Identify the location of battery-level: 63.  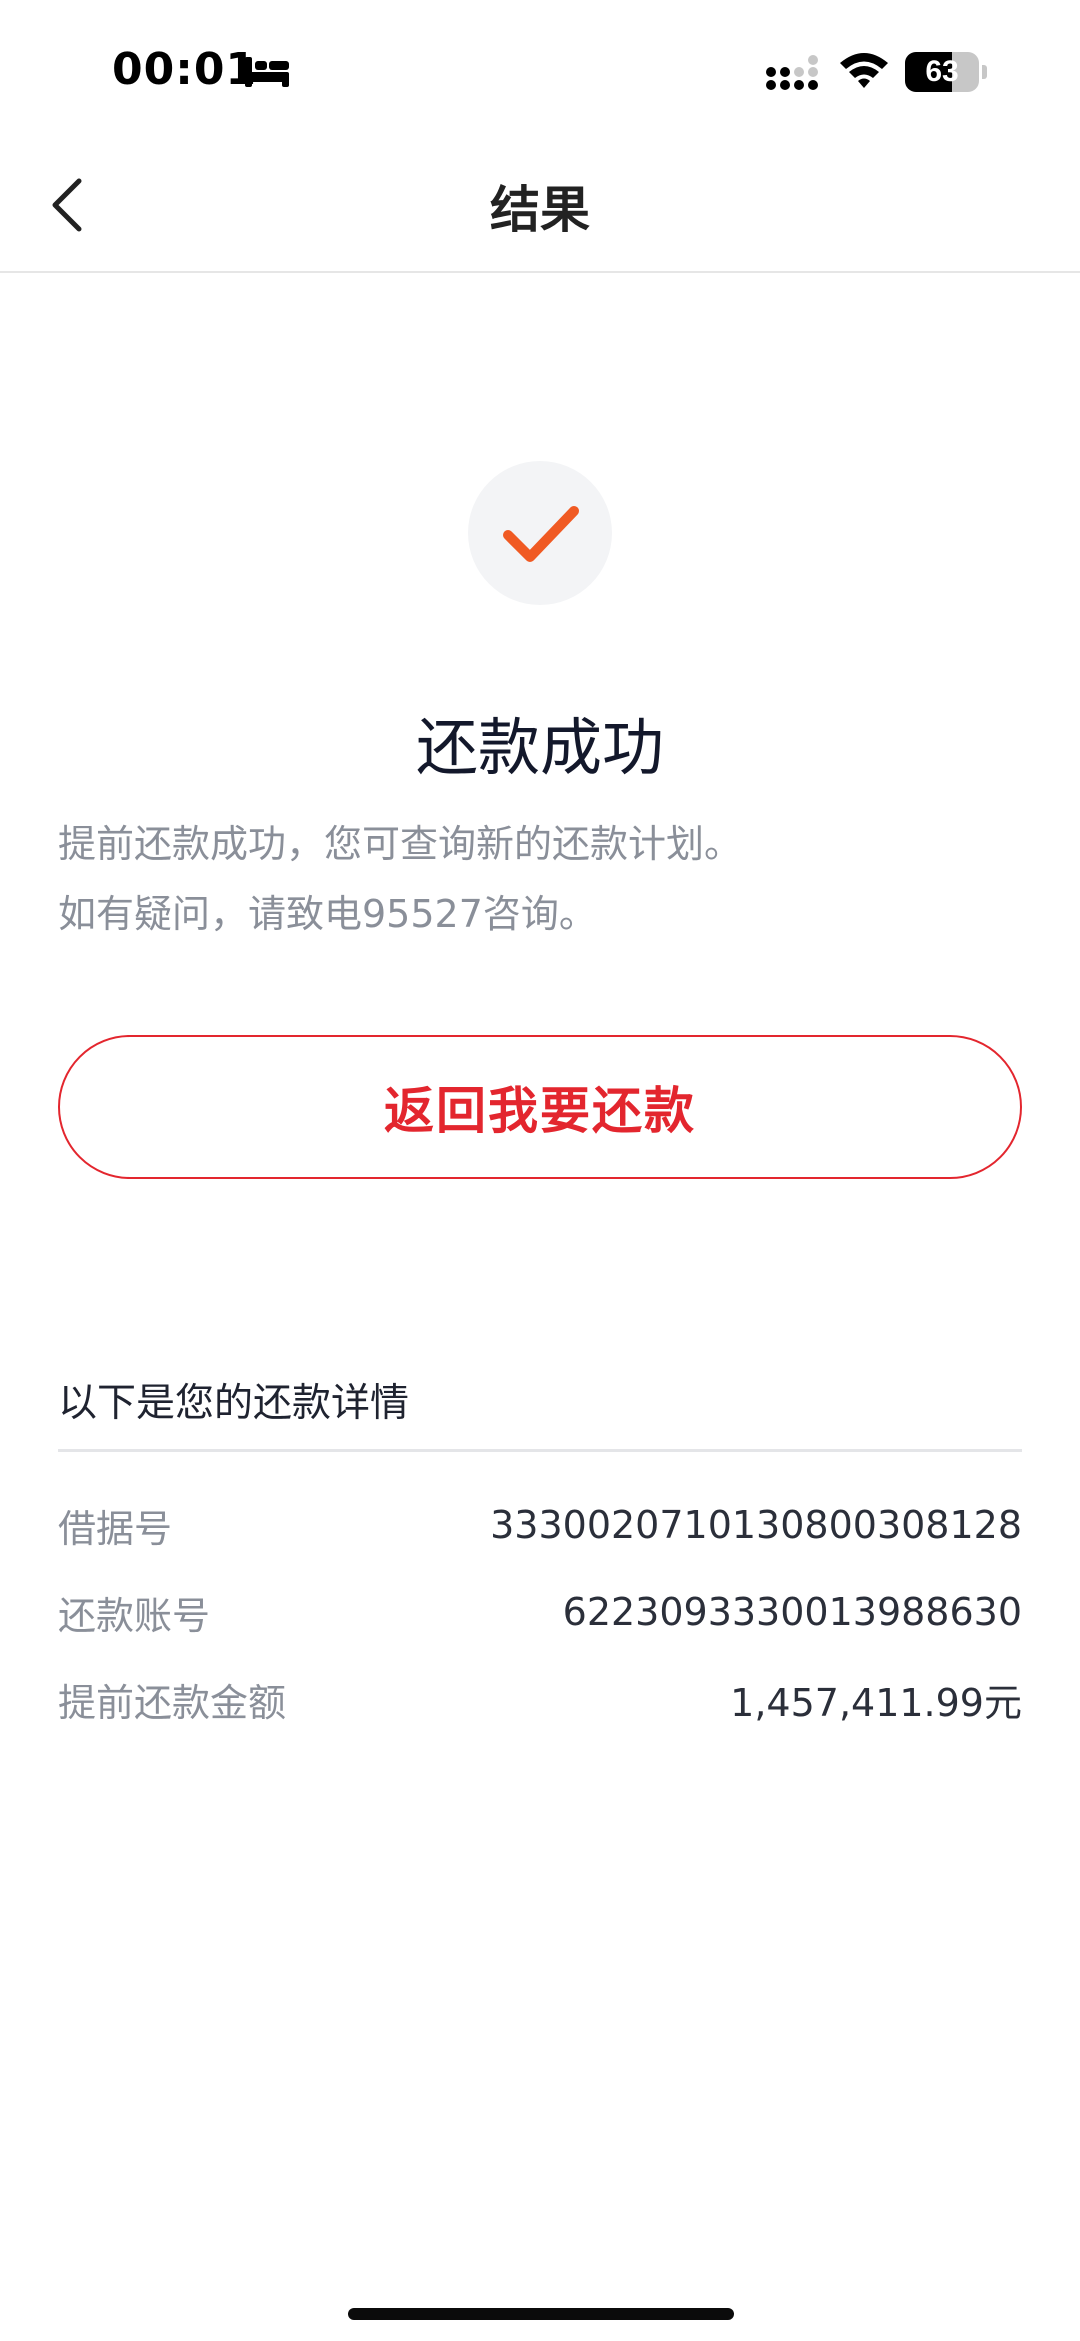
(942, 71).